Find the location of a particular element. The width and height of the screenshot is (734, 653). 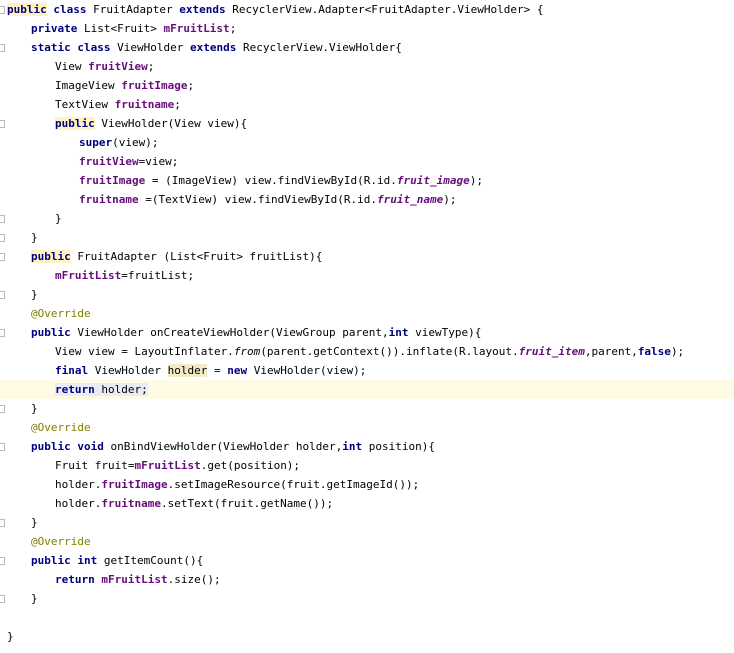

code-line-text: View fruitView; is located at coordinates (104, 66).